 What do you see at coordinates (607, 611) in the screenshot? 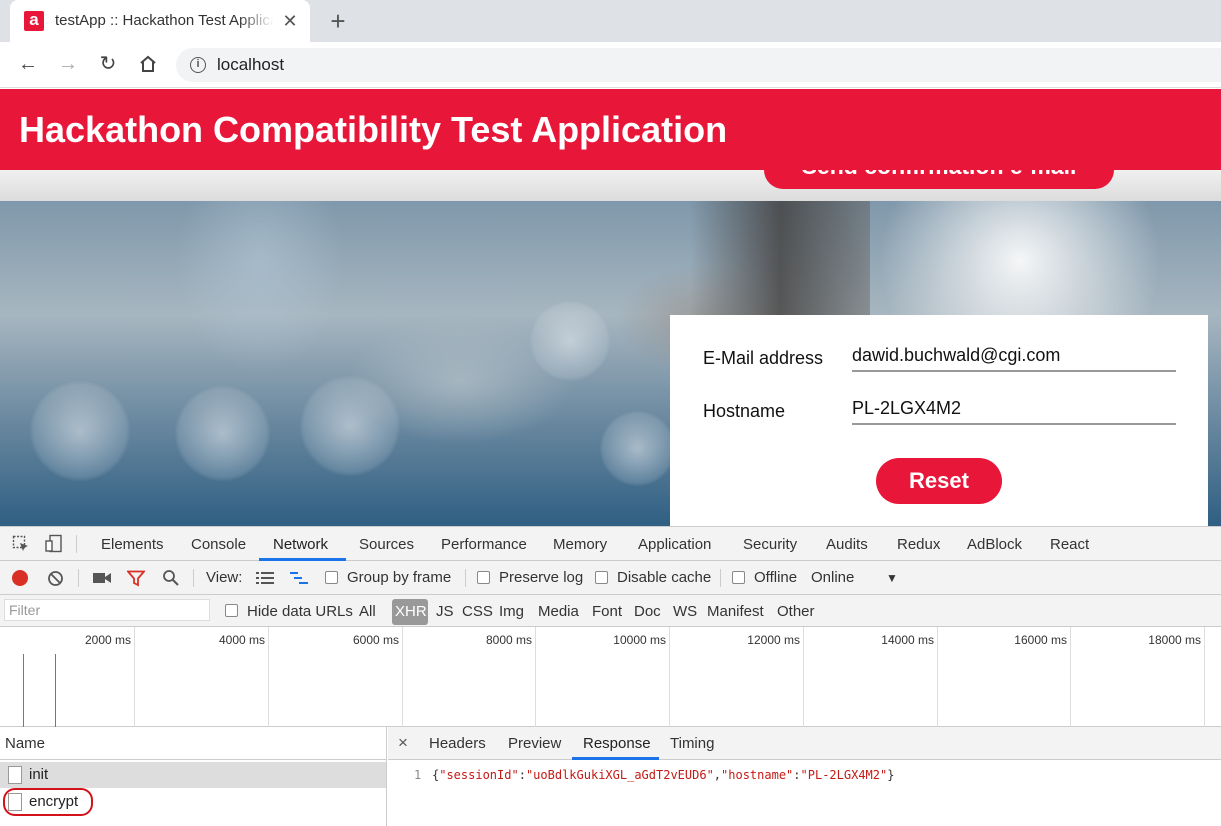
I see `filter-type-font: Font` at bounding box center [607, 611].